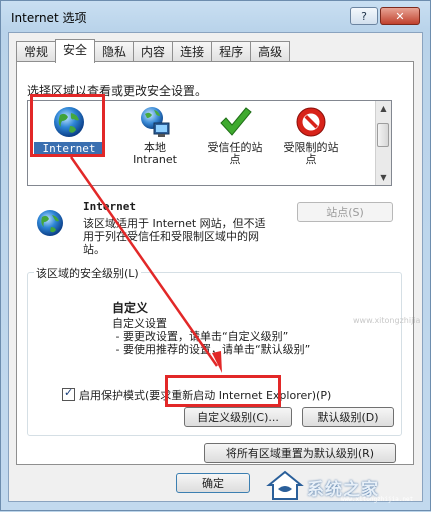 The image size is (431, 512). I want to click on tab-connections: 连接, so click(192, 51).